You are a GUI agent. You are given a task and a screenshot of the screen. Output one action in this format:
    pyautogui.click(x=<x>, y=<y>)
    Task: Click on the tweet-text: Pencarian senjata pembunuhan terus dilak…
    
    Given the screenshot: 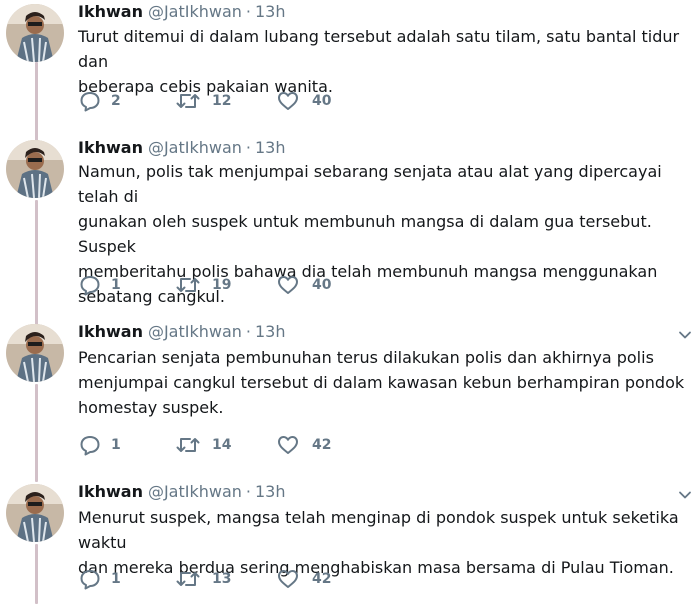 What is the action you would take?
    pyautogui.click(x=381, y=382)
    